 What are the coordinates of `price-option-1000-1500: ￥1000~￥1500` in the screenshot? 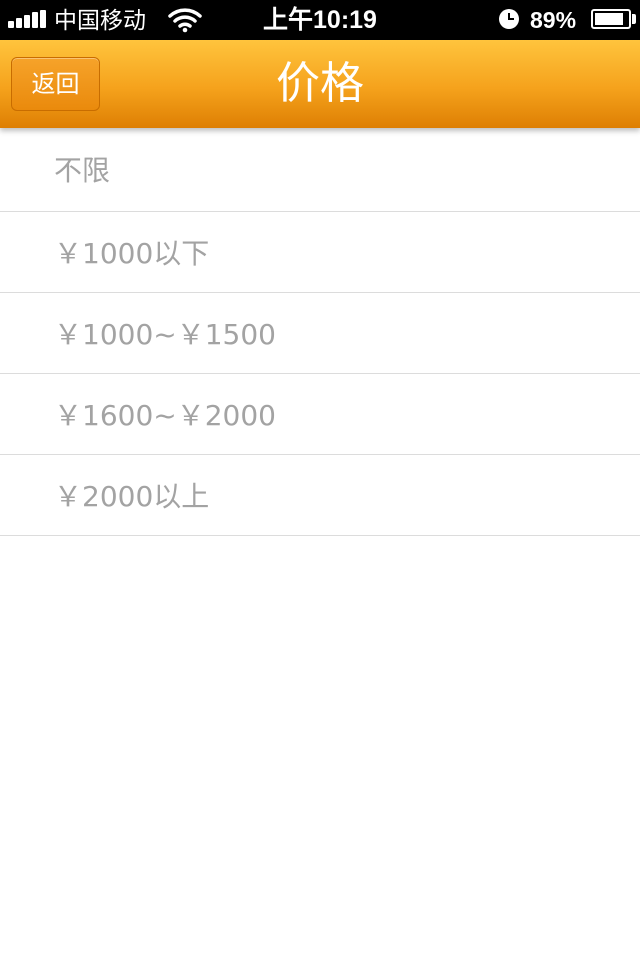 It's located at (320, 333).